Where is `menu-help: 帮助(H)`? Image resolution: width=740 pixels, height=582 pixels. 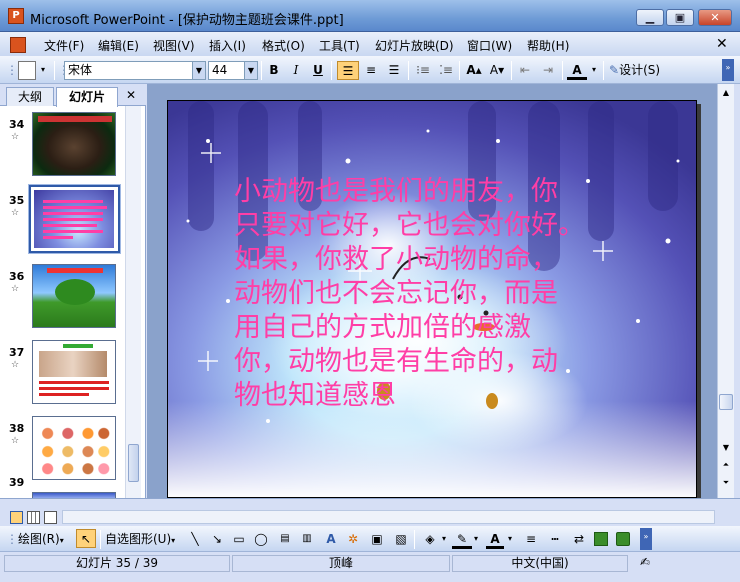
menu-help: 帮助(H) is located at coordinates (548, 45).